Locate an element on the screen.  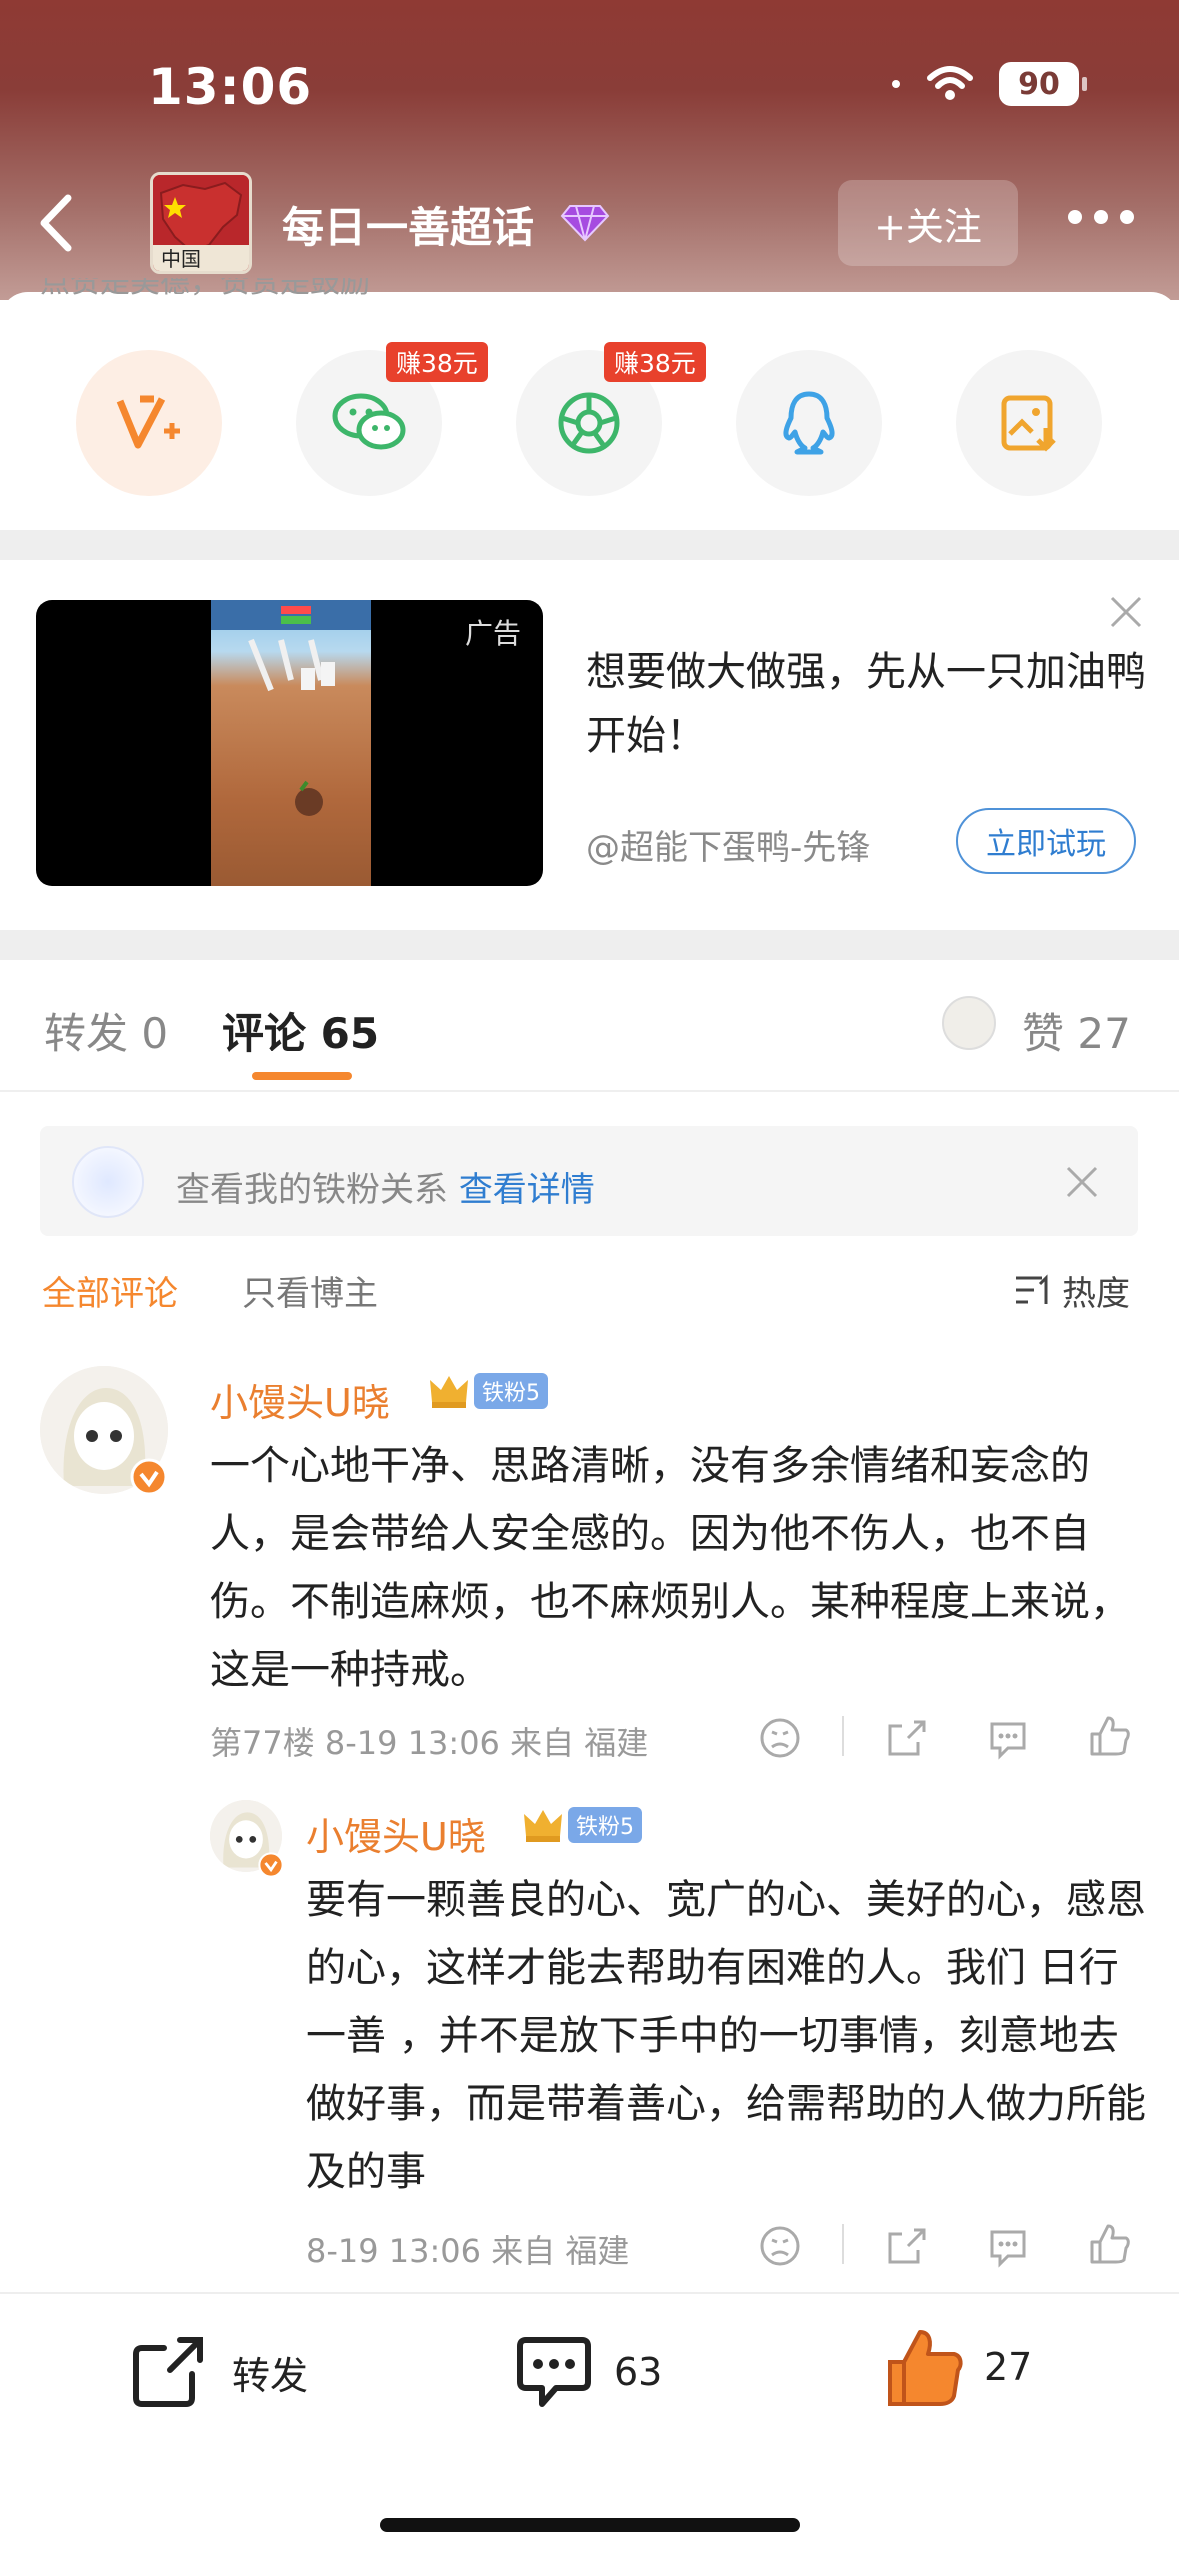
status-time: 13:06 is located at coordinates (230, 87).